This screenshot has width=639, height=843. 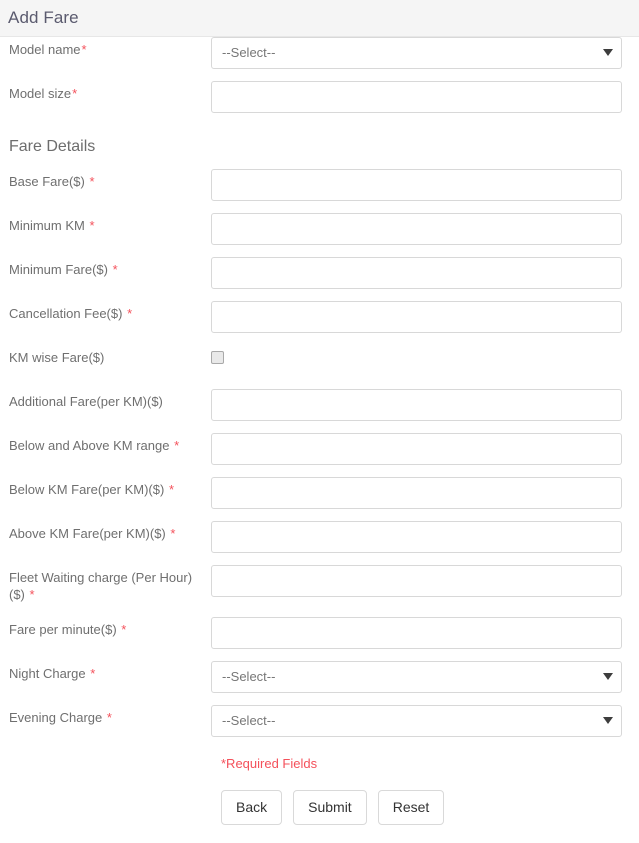 What do you see at coordinates (105, 355) in the screenshot?
I see `label-km-wise-fare: KM wise Fare($)` at bounding box center [105, 355].